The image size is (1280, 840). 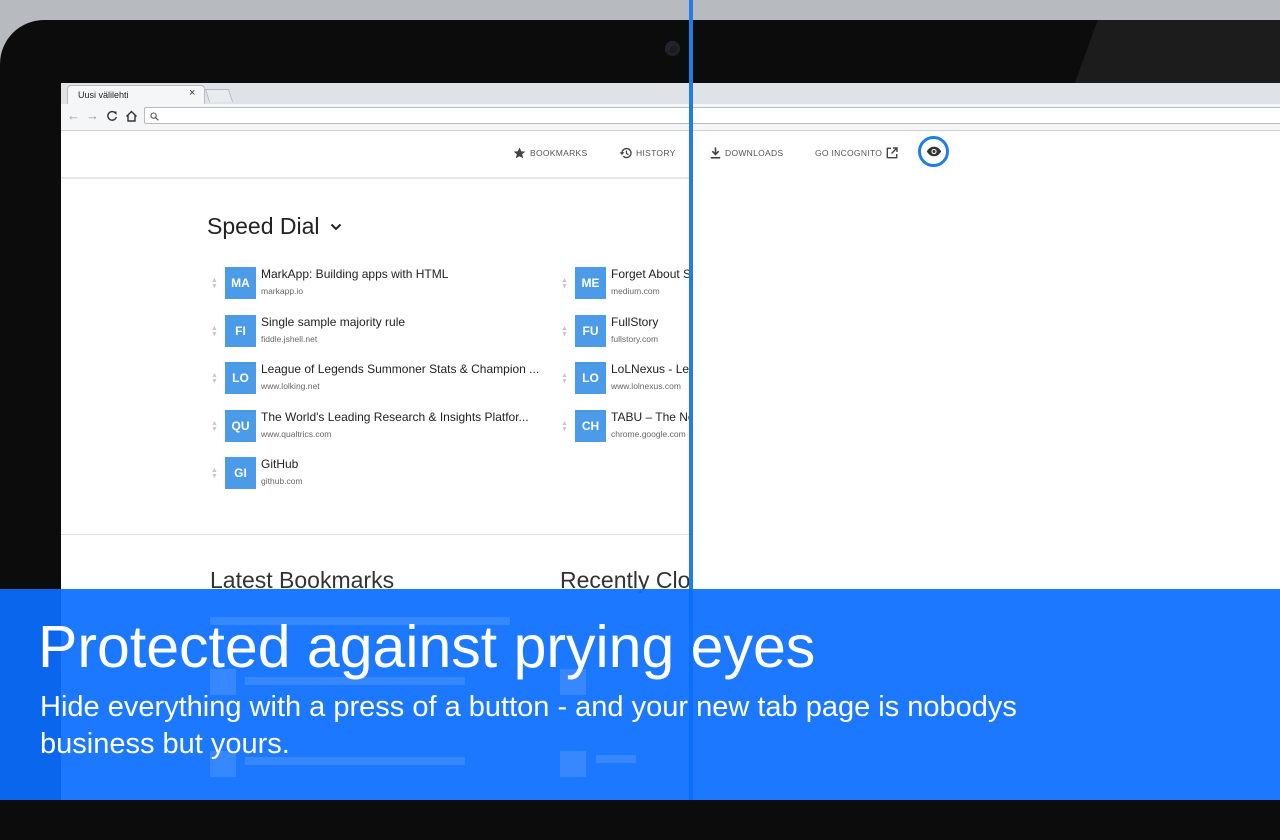 I want to click on site-url: markapp.io, so click(x=282, y=291).